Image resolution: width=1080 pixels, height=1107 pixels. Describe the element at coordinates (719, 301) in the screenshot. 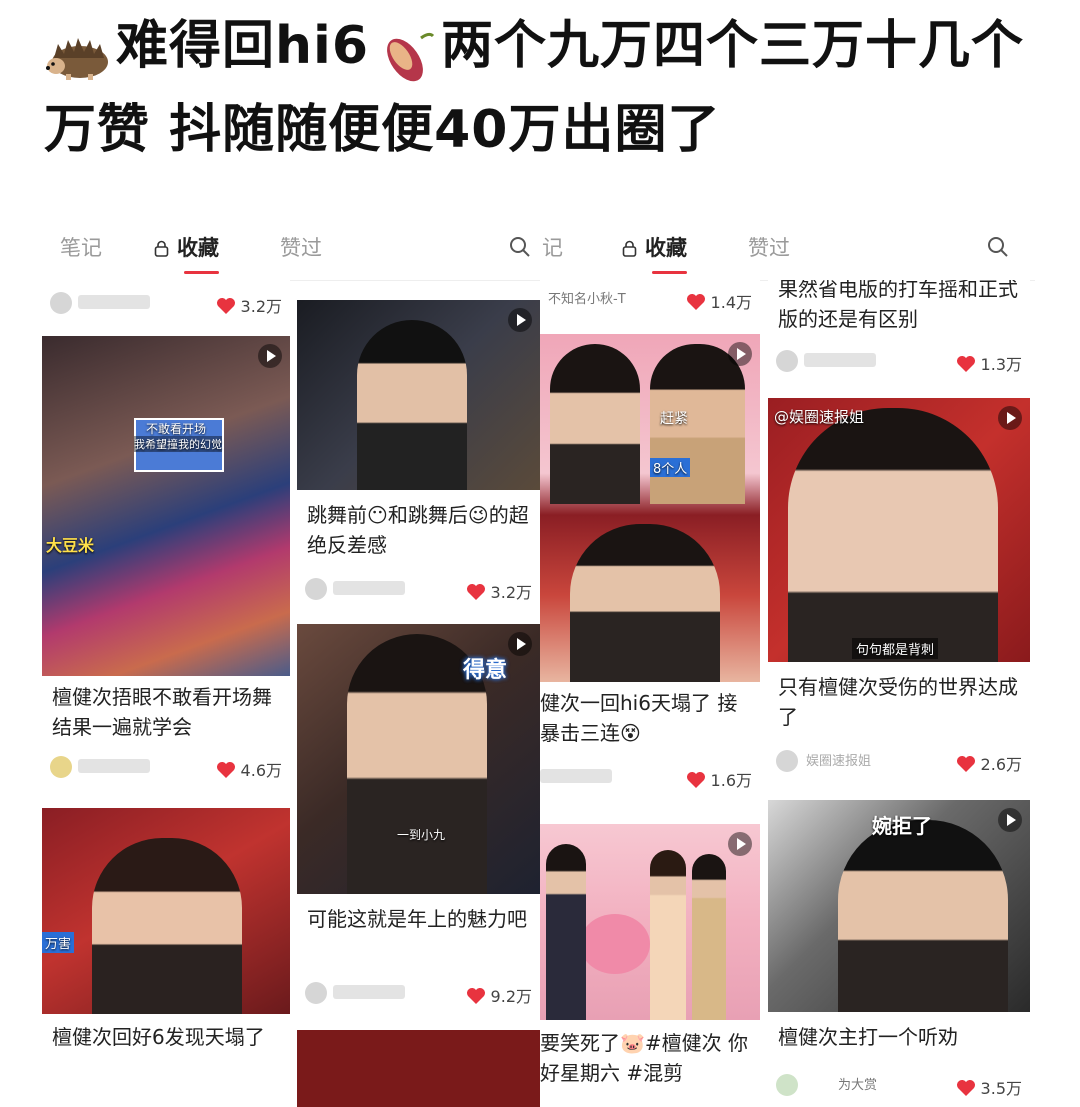

I see `like-count: 1.4万` at that location.